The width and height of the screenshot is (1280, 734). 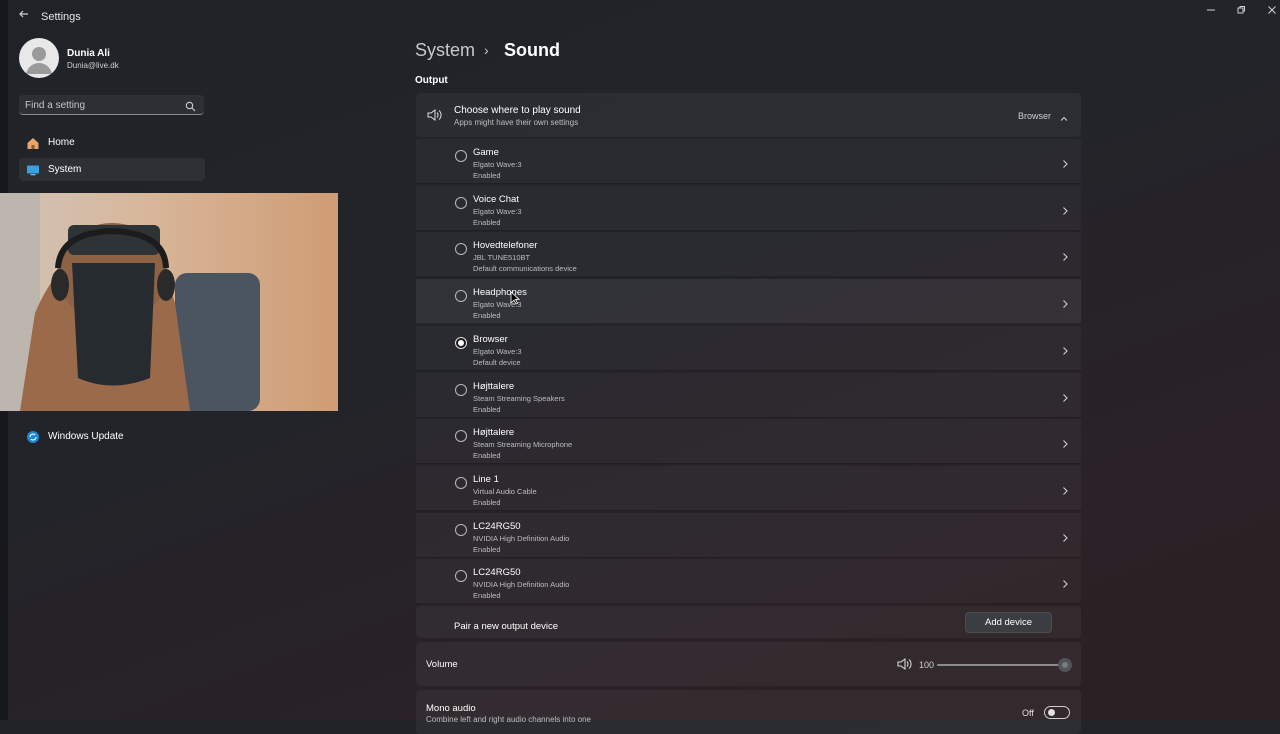 What do you see at coordinates (112, 169) in the screenshot?
I see `sidebar-item-system: System` at bounding box center [112, 169].